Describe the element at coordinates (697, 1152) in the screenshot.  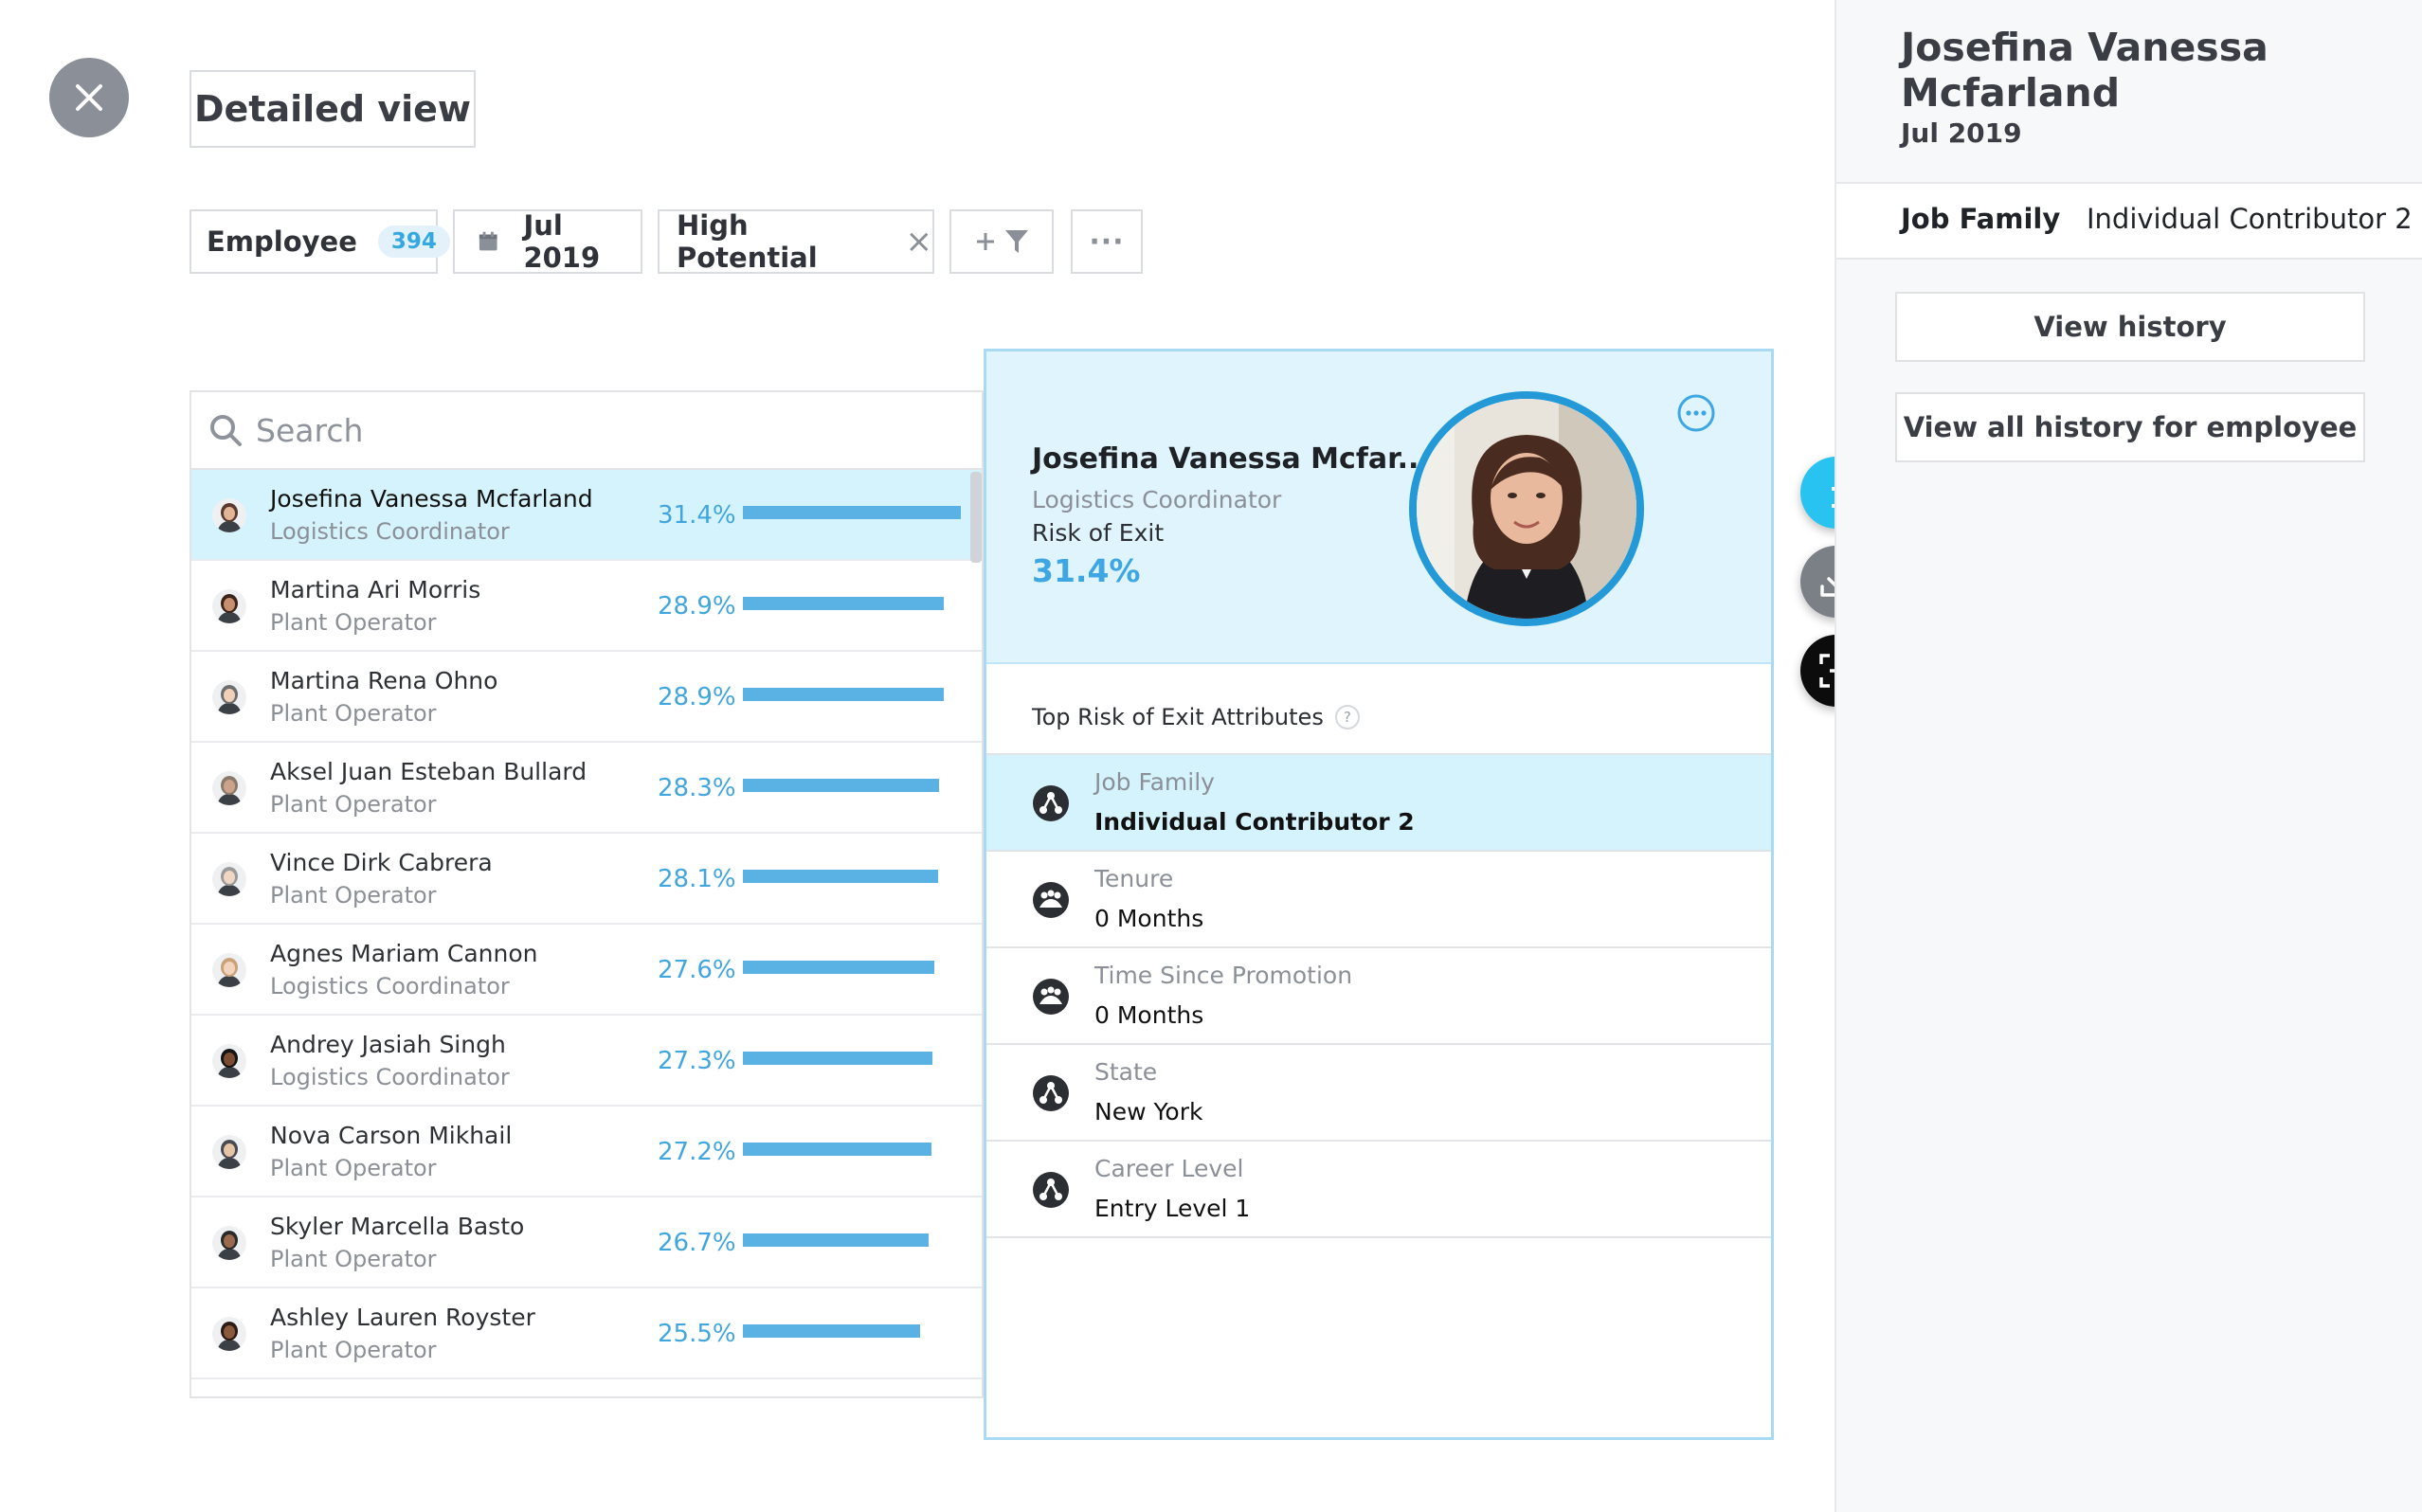
I see `risk-percent: 27.2%` at that location.